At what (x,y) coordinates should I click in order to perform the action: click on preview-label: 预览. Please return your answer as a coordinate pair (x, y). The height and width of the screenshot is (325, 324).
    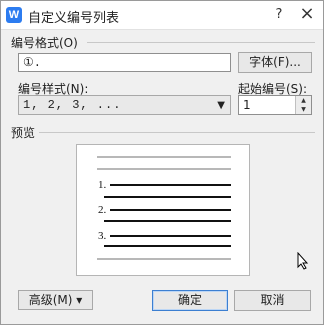
    Looking at the image, I should click on (23, 133).